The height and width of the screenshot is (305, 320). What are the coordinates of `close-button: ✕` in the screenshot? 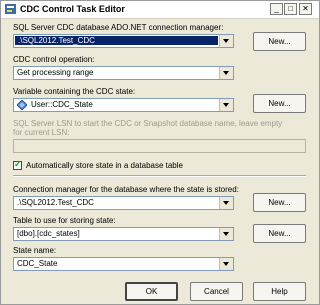 It's located at (305, 9).